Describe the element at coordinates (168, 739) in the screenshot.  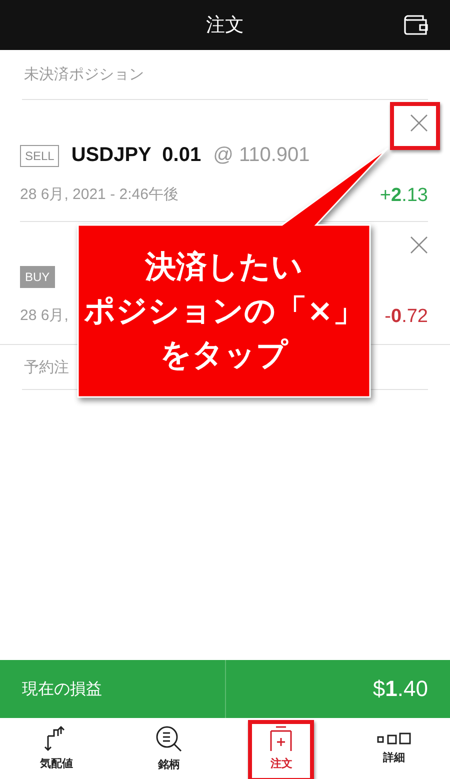
I see `search-icon` at that location.